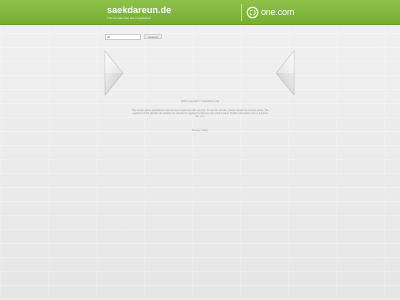  Describe the element at coordinates (153, 36) in the screenshot. I see `search-button: Search` at that location.